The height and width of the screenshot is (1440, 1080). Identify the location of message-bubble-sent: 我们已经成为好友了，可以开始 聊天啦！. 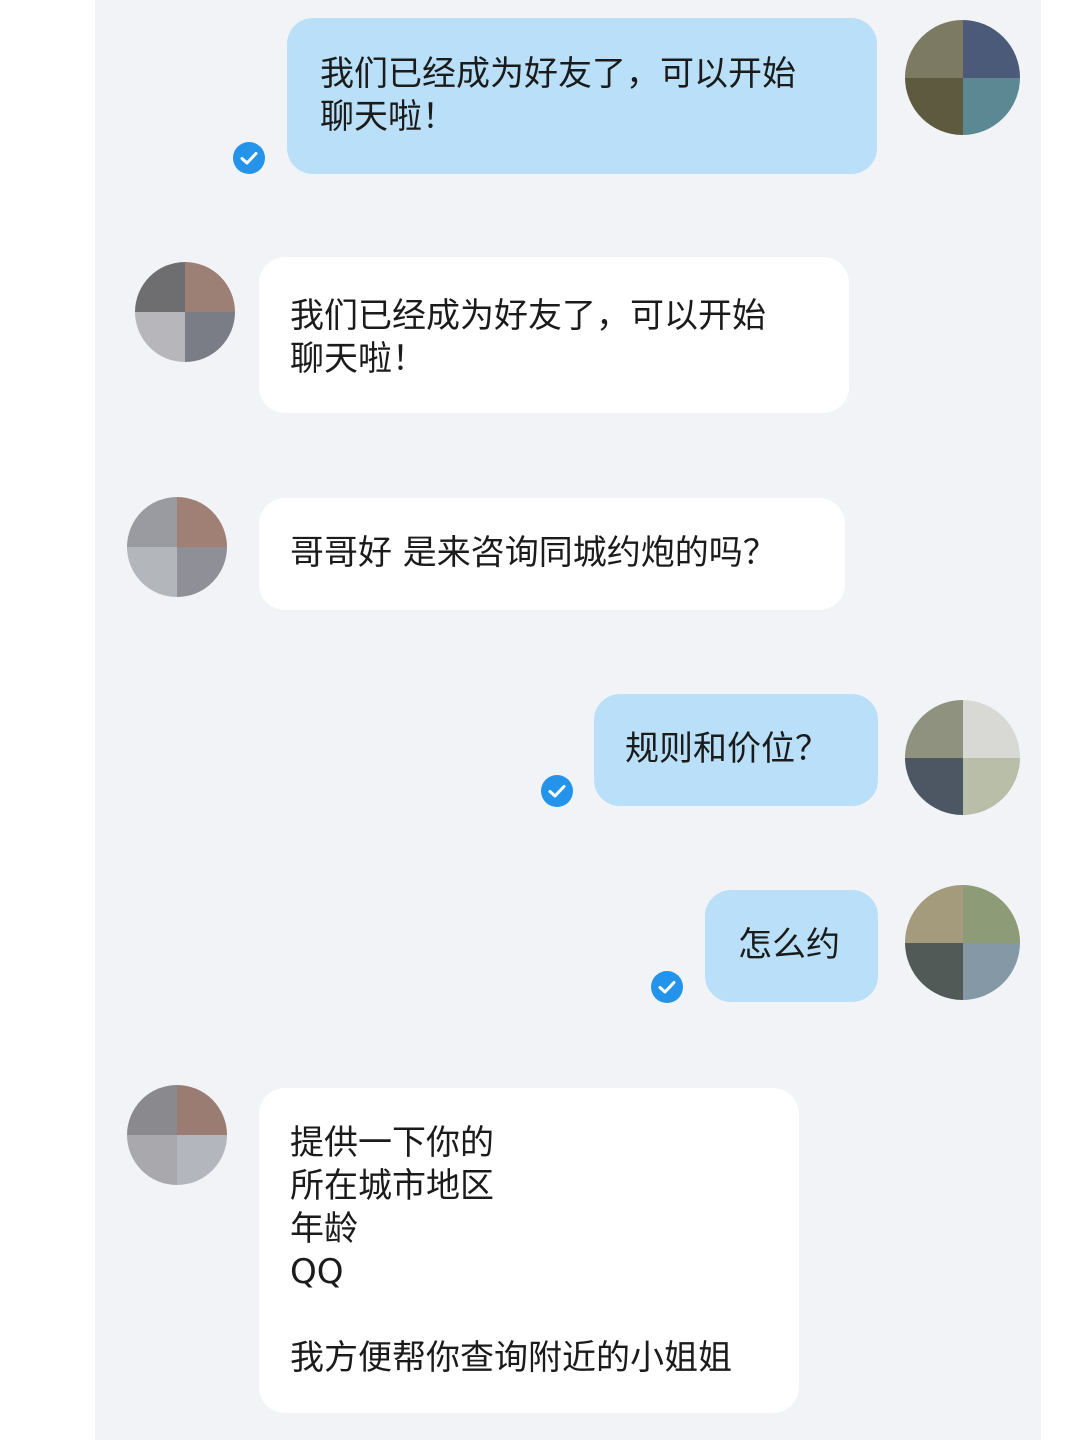
(582, 96).